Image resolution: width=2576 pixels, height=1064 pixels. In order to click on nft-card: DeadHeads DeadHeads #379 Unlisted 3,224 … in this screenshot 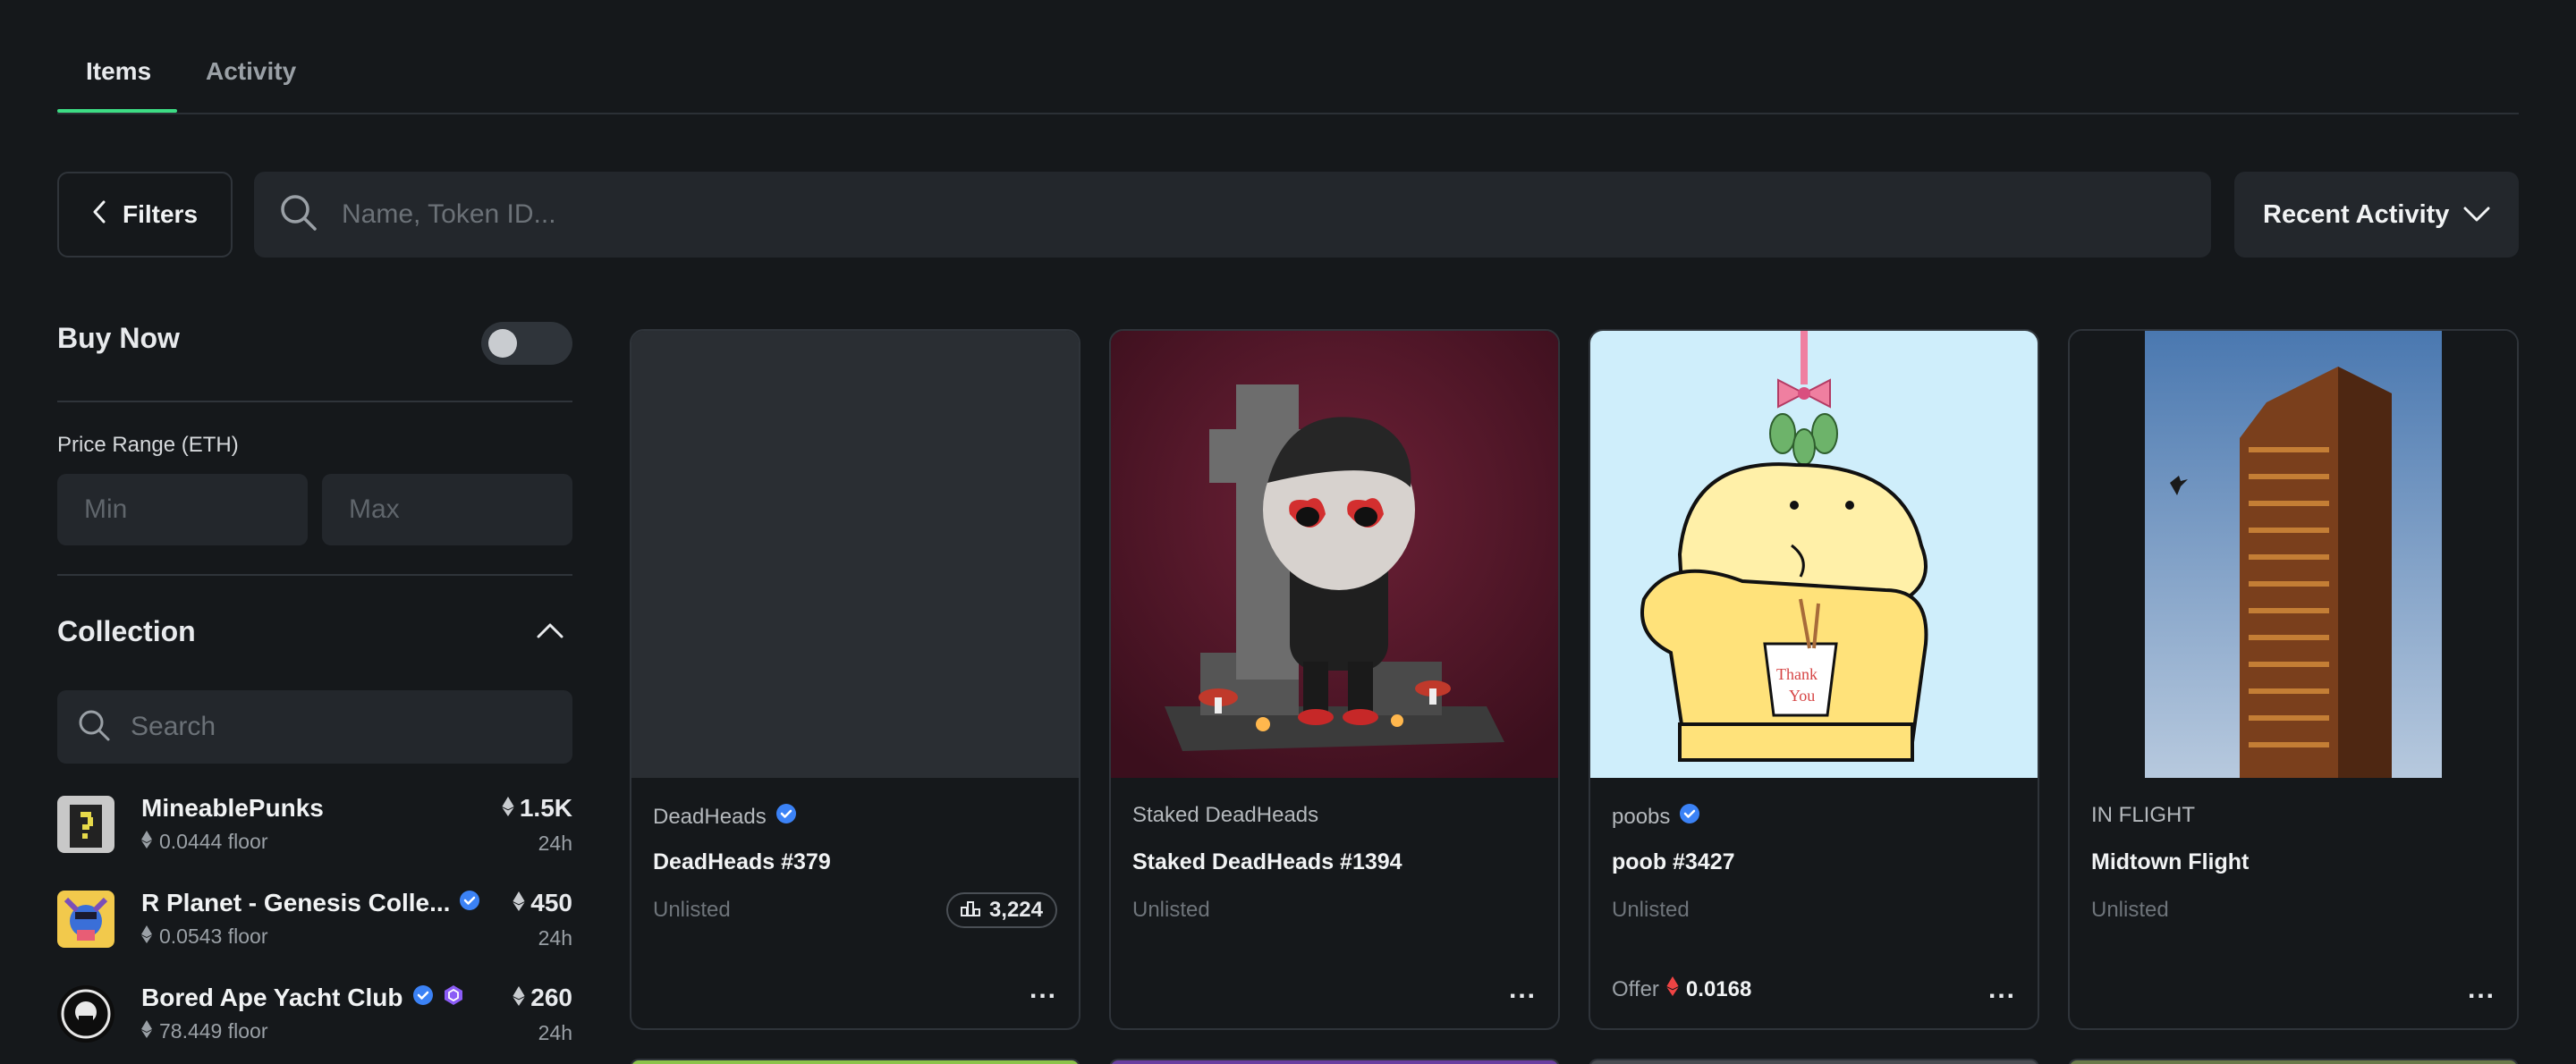, I will do `click(855, 679)`.